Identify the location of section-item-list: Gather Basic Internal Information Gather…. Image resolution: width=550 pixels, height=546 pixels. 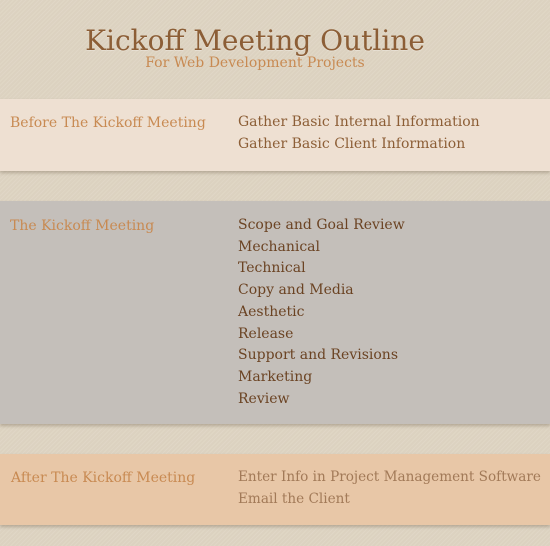
(359, 133).